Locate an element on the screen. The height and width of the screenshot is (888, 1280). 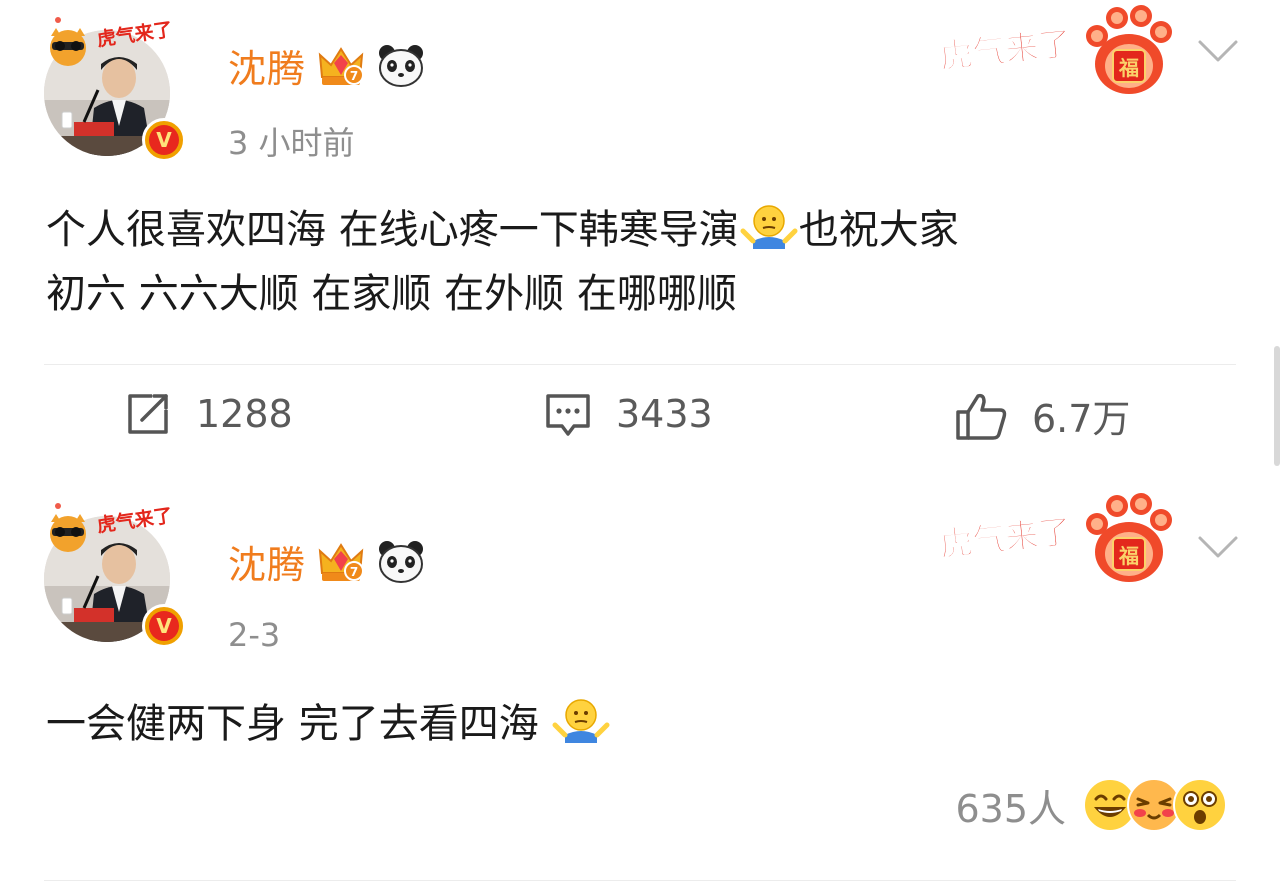
comment-icon is located at coordinates (568, 415).